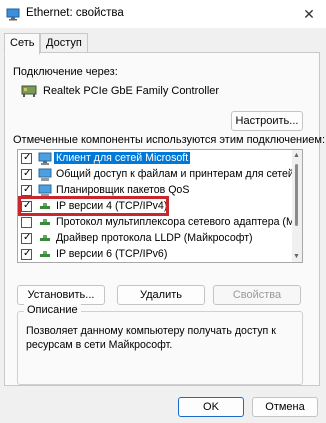 The image size is (326, 423). What do you see at coordinates (296, 195) in the screenshot?
I see `scroll-thumb` at bounding box center [296, 195].